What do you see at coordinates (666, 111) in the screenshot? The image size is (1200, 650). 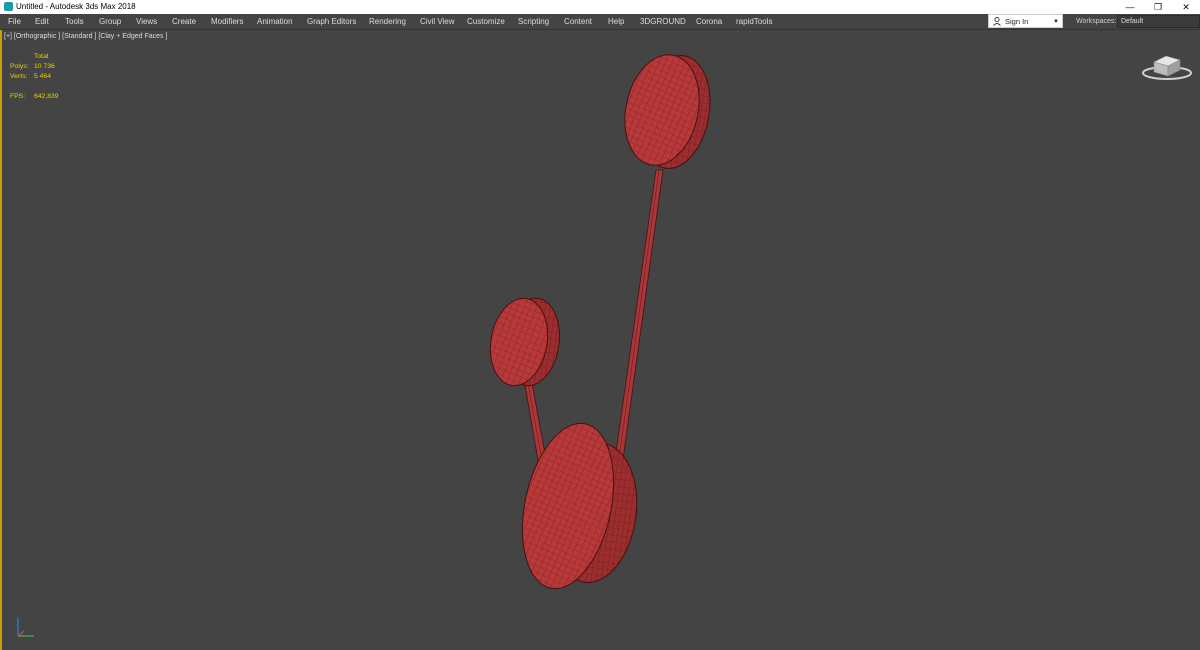 I see `top-disc` at bounding box center [666, 111].